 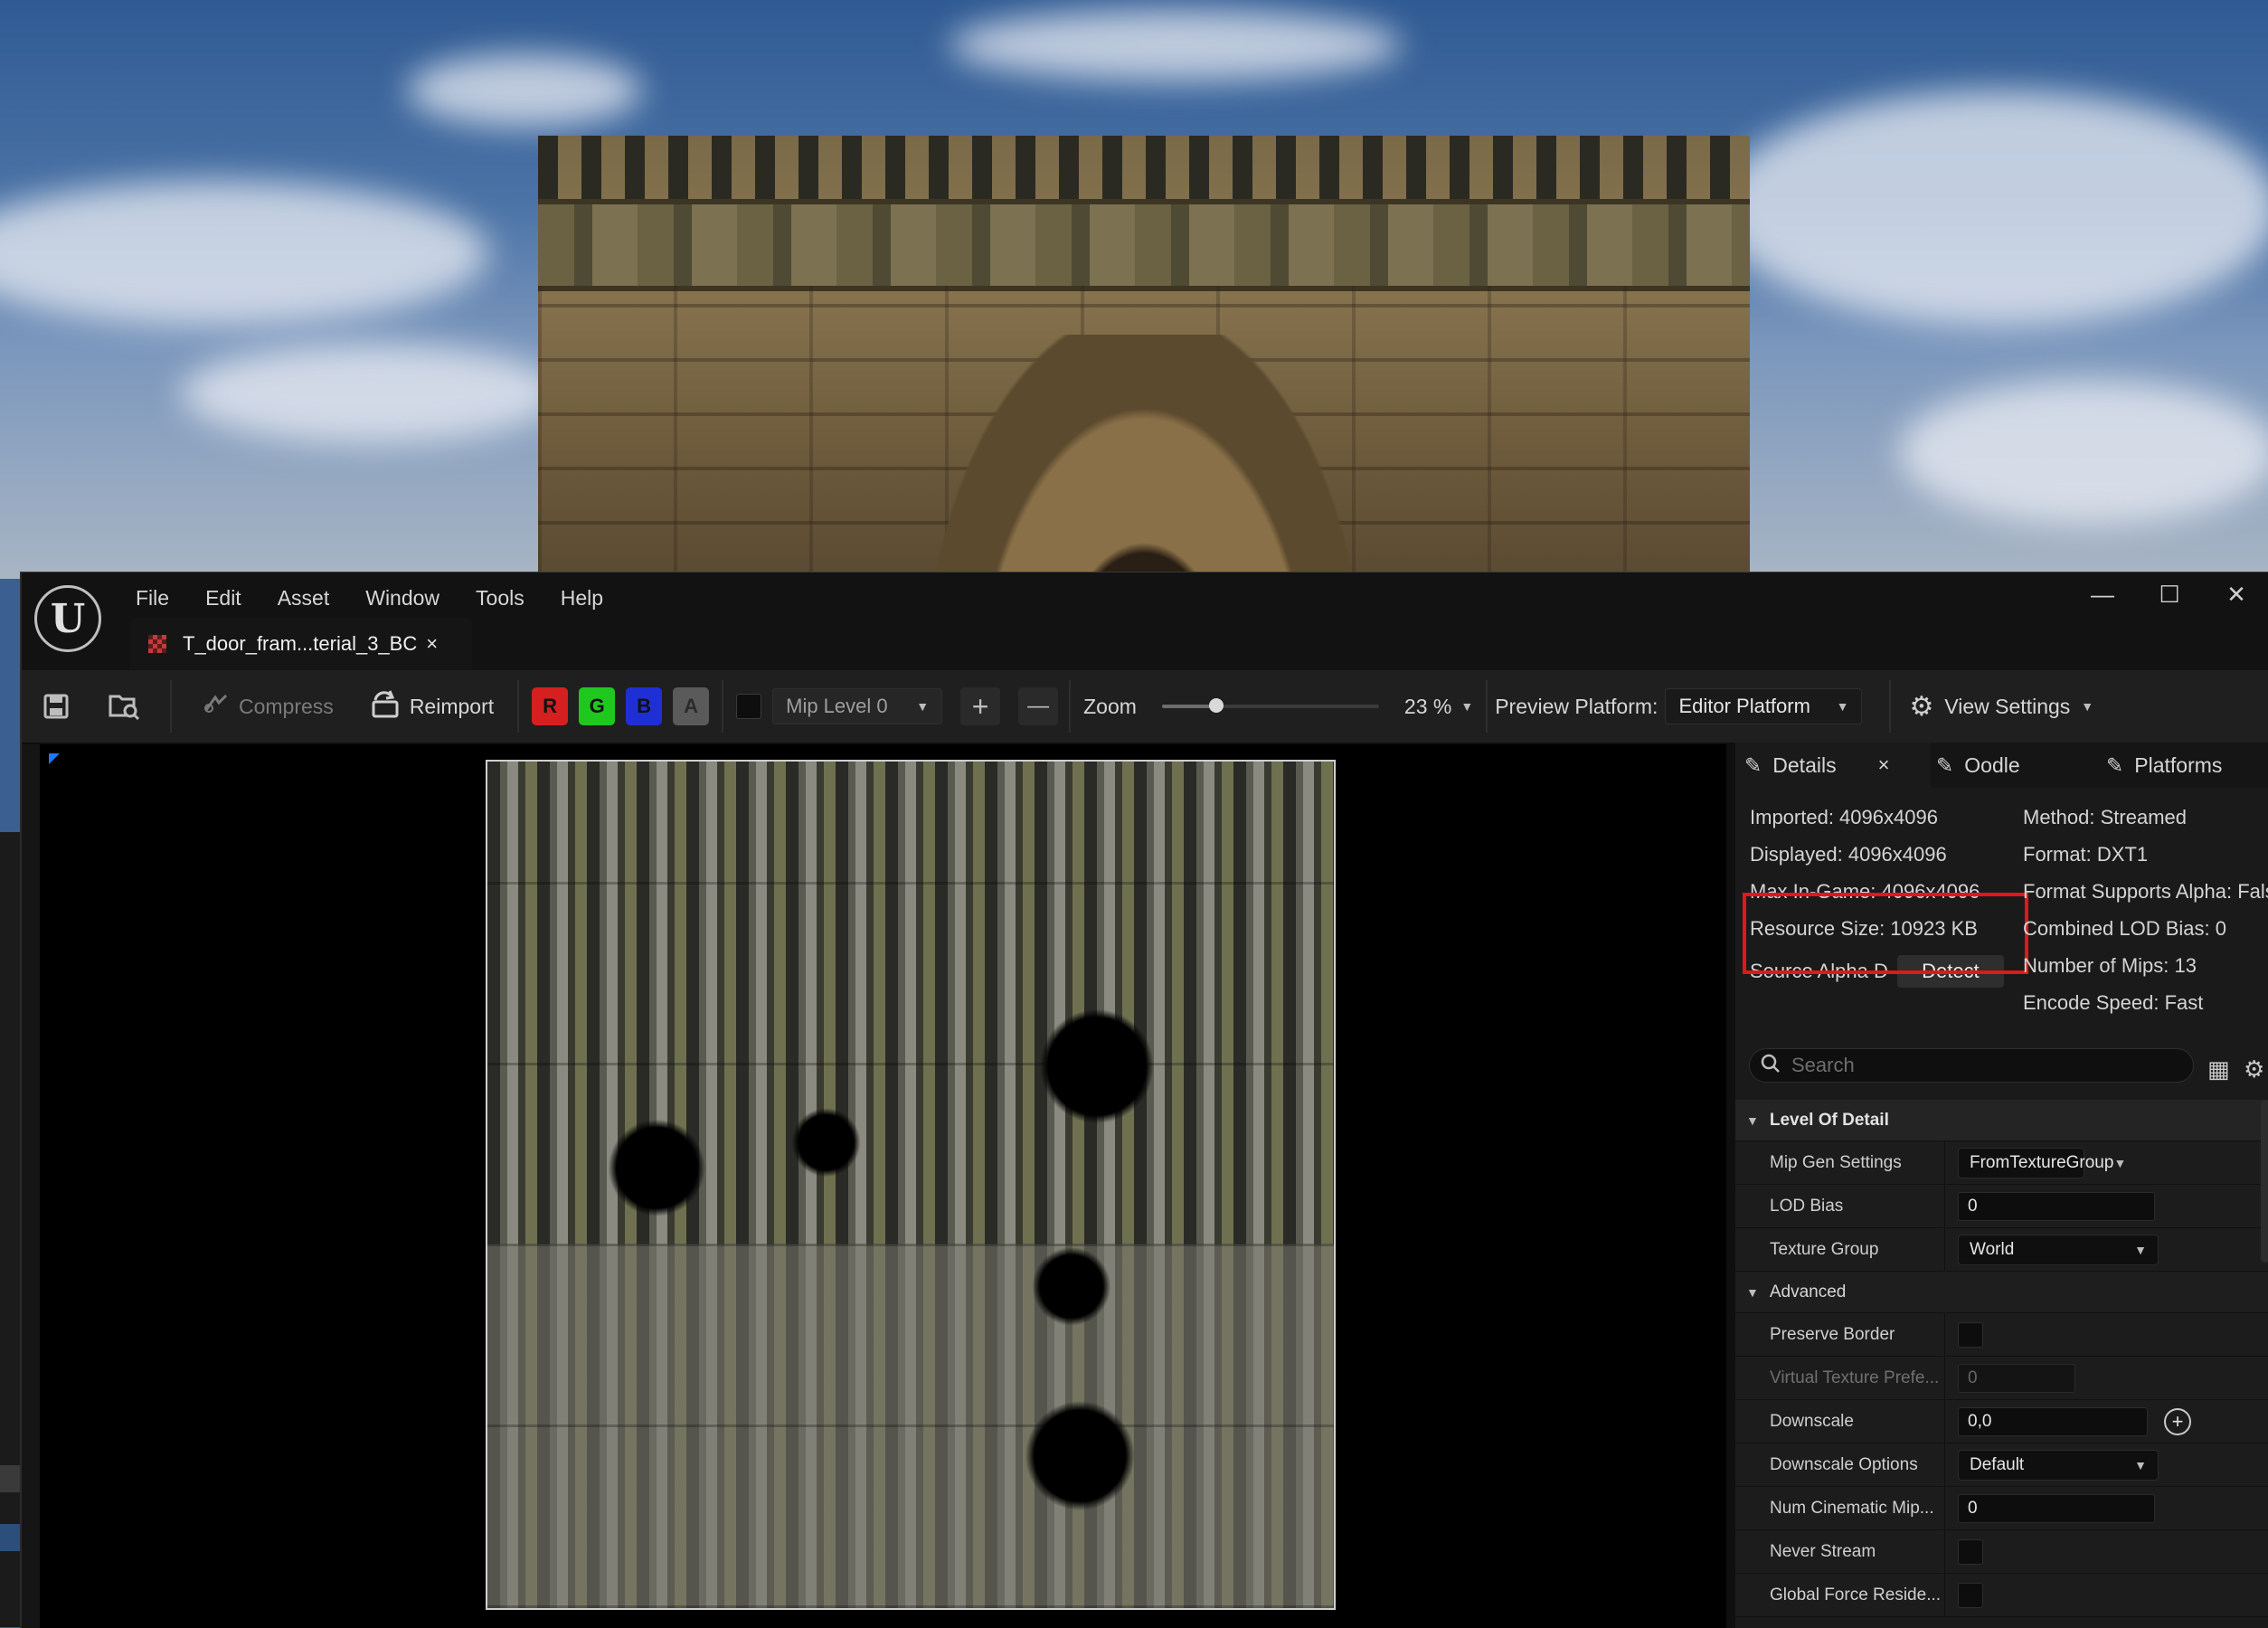 I want to click on zoom-slider, so click(x=1270, y=705).